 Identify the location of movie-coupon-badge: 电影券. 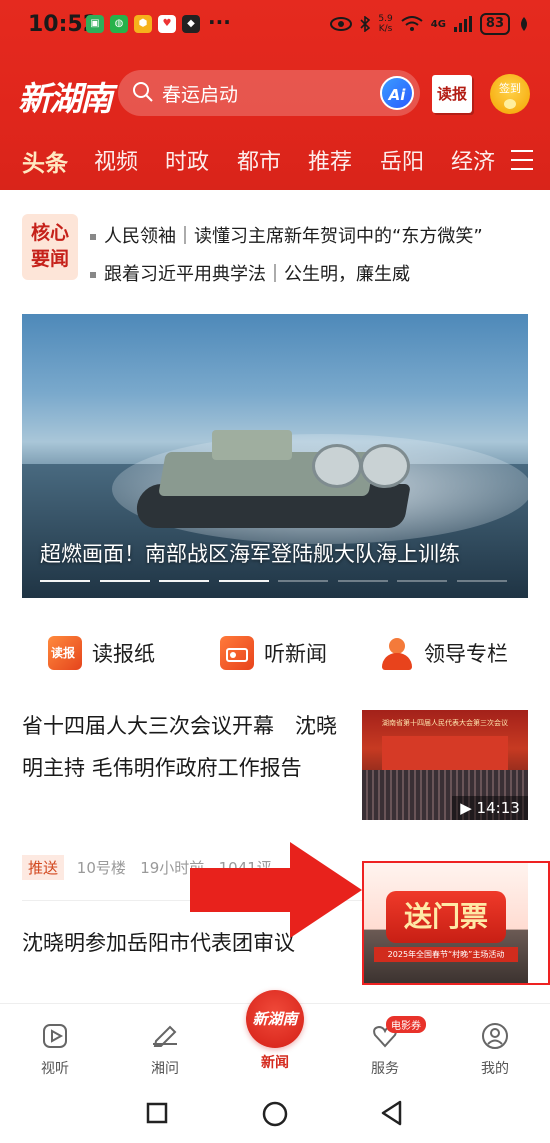
(406, 1024).